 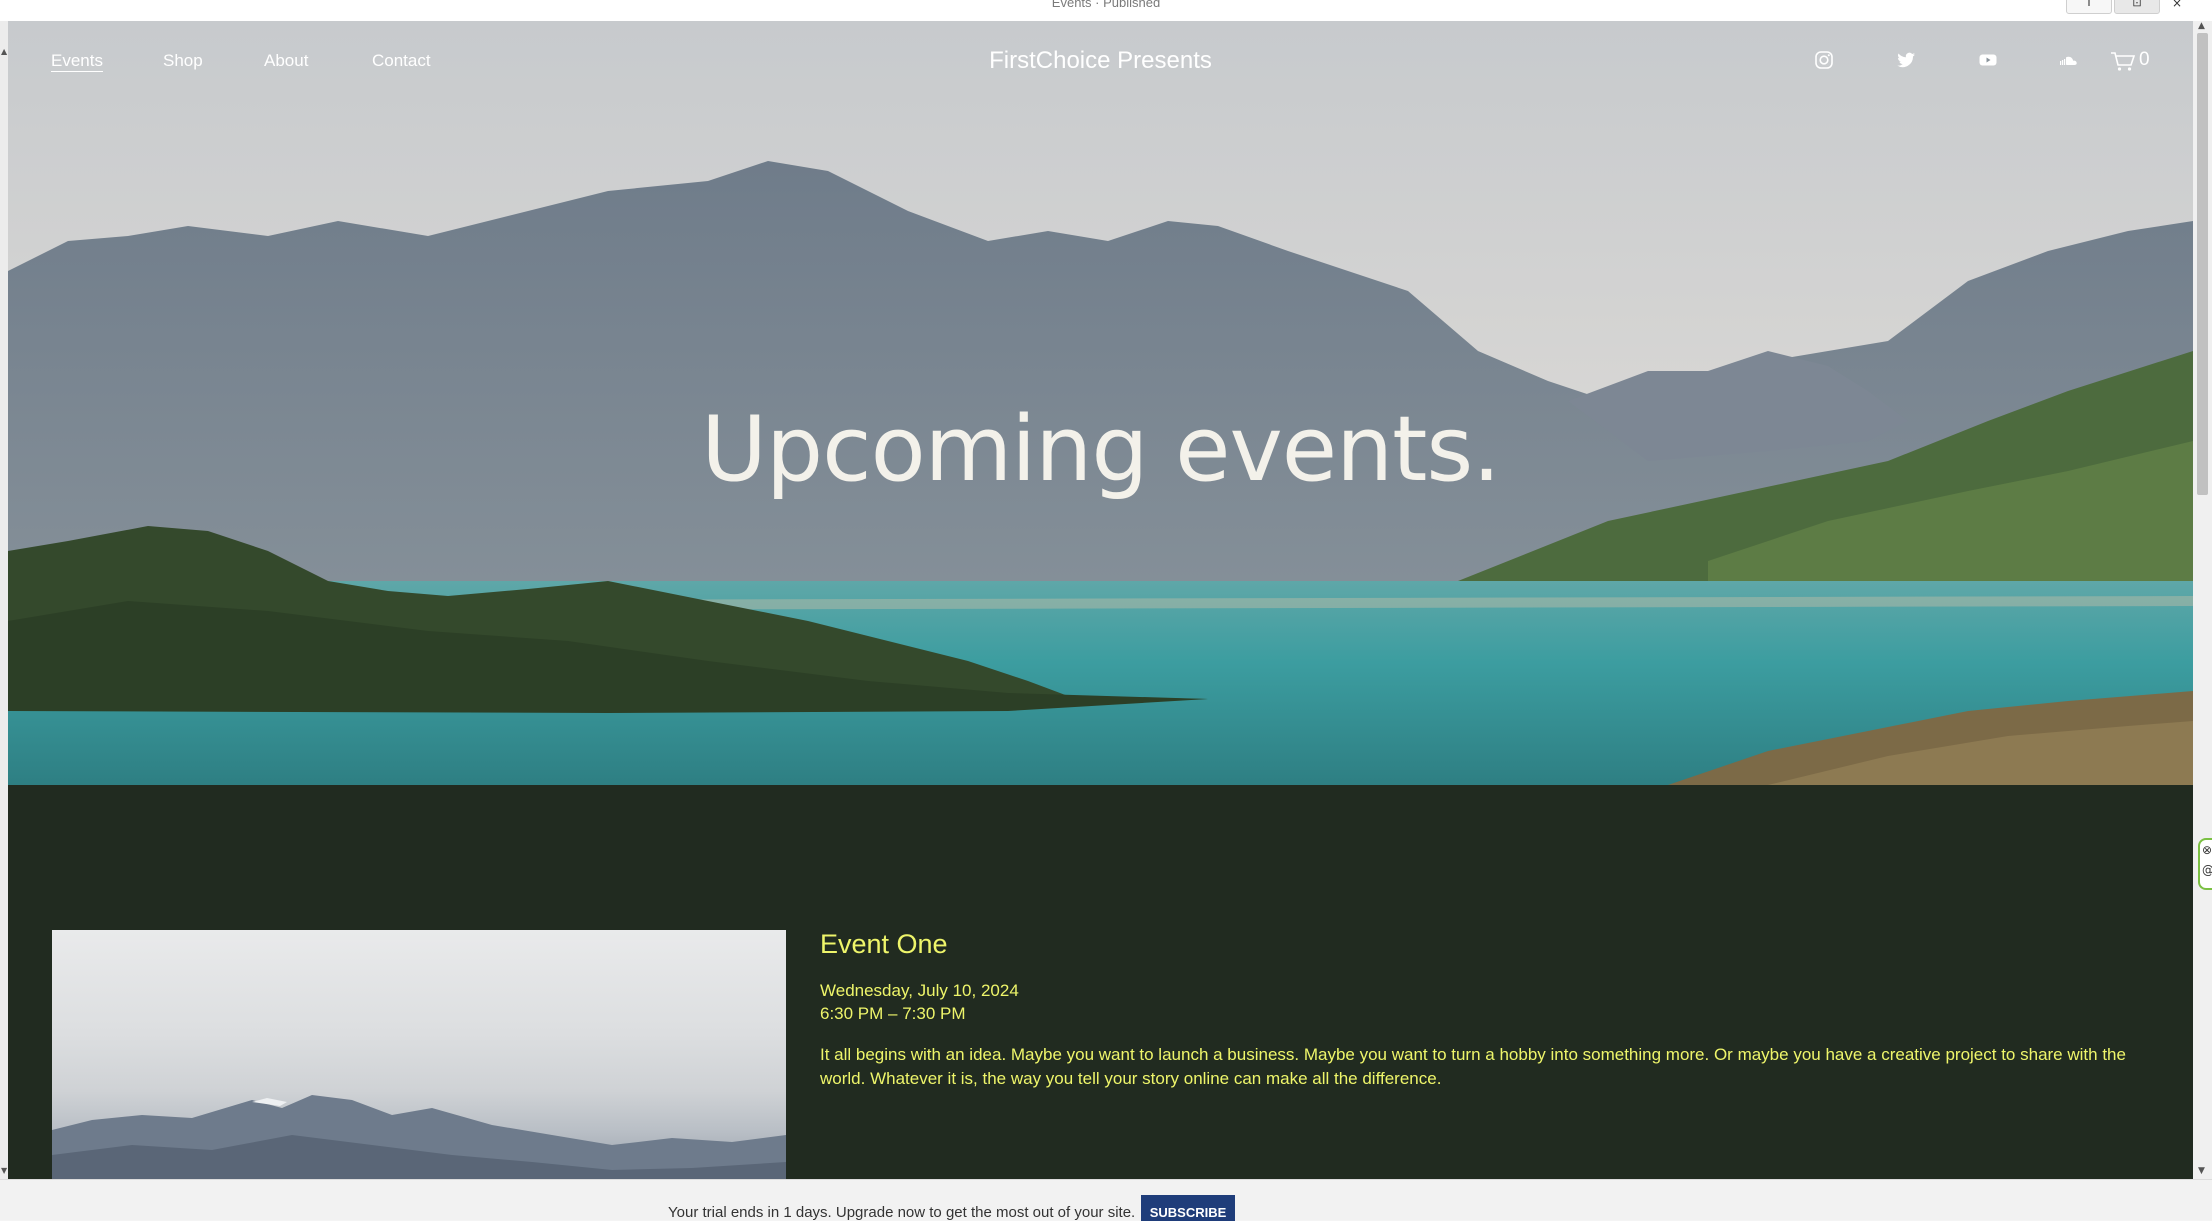 I want to click on cursor-tool-button: I, so click(x=2089, y=7).